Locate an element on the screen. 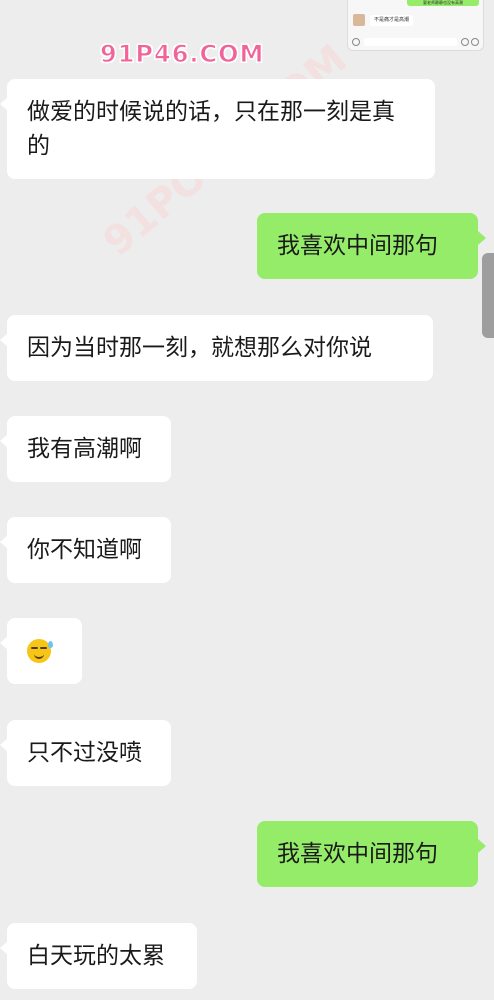 Image resolution: width=494 pixels, height=1000 pixels. message-bubble-incoming: 只不过没喷 is located at coordinates (85, 753).